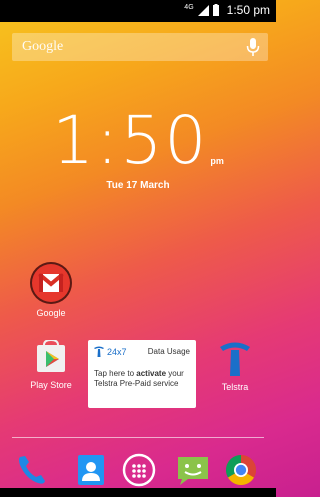  Describe the element at coordinates (168, 351) in the screenshot. I see `widget-title: Data Usage` at that location.